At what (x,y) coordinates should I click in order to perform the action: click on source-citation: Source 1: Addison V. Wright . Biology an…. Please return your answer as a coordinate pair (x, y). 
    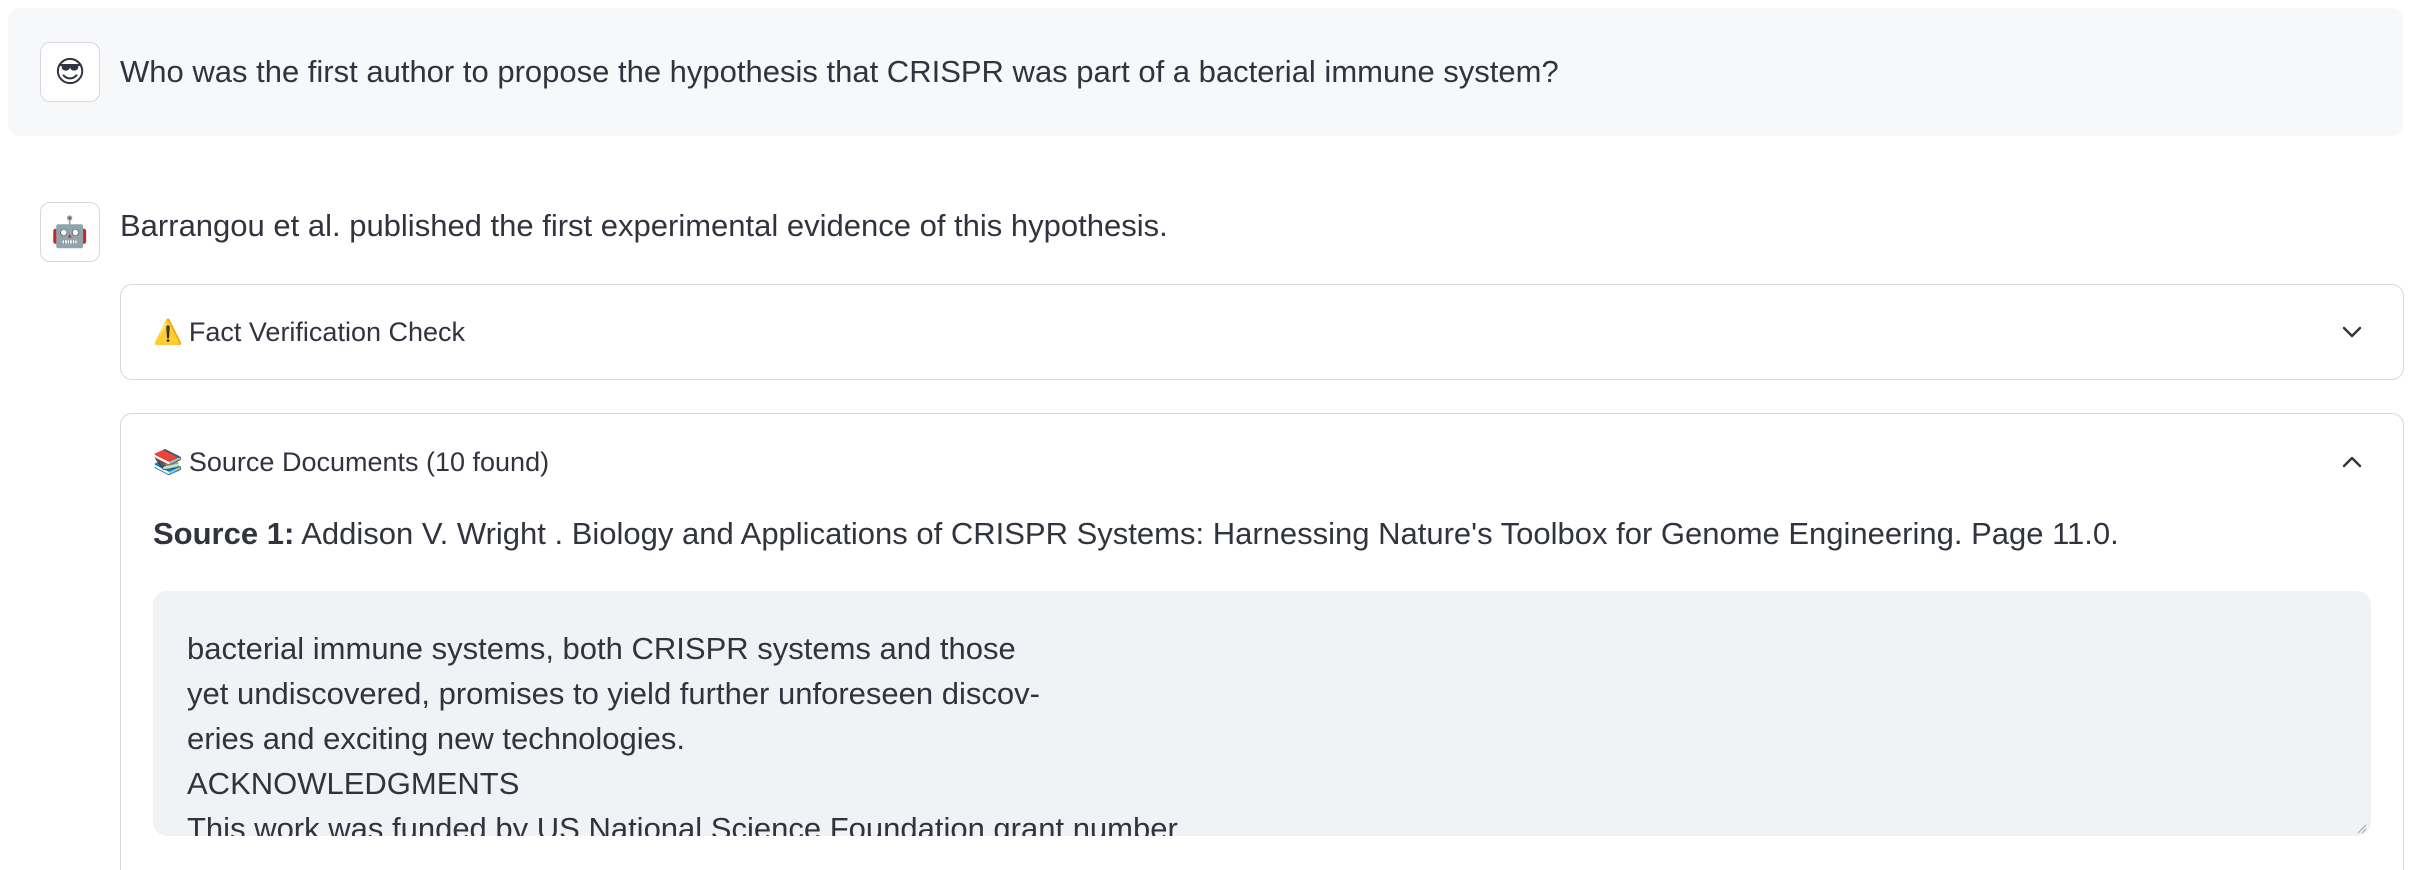
    Looking at the image, I should click on (1136, 534).